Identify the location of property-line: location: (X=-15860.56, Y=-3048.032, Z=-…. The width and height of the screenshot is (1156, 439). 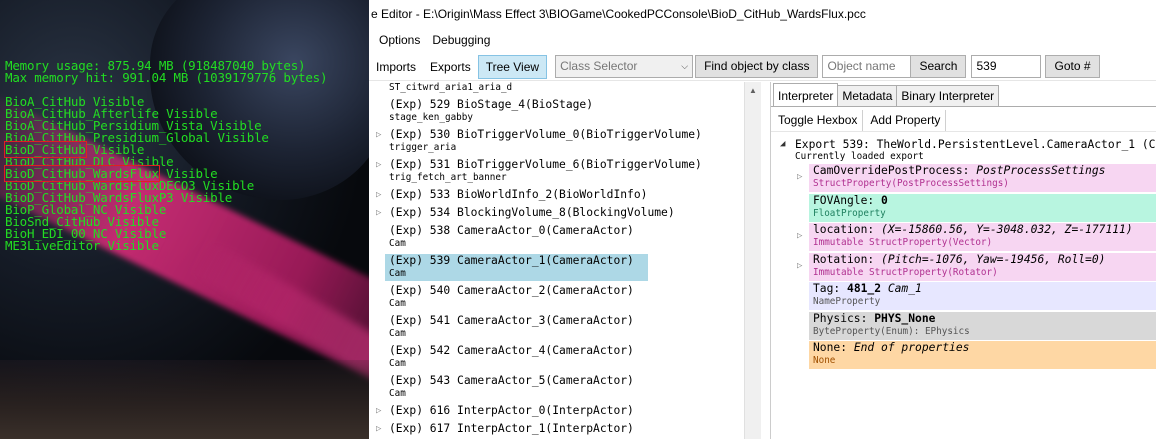
(984, 230).